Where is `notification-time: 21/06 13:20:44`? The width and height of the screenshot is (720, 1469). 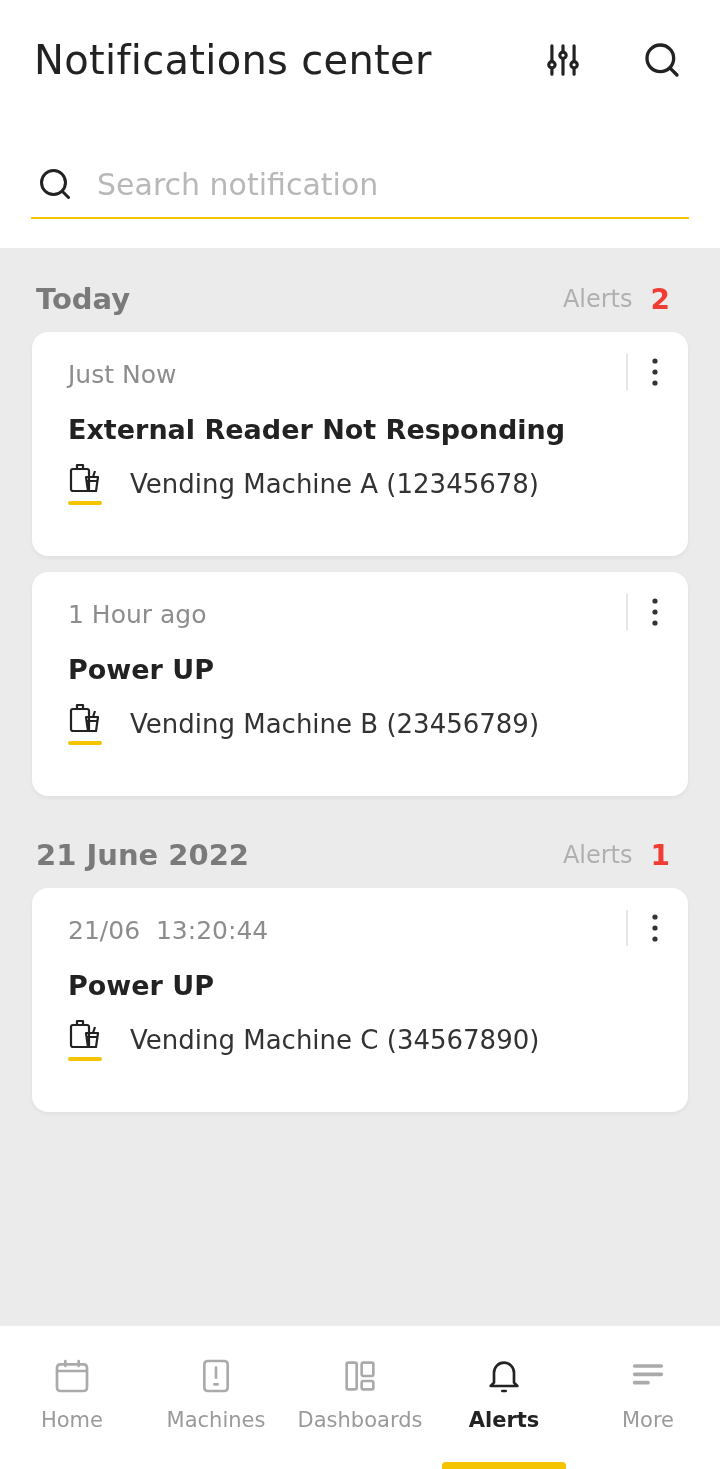 notification-time: 21/06 13:20:44 is located at coordinates (168, 931).